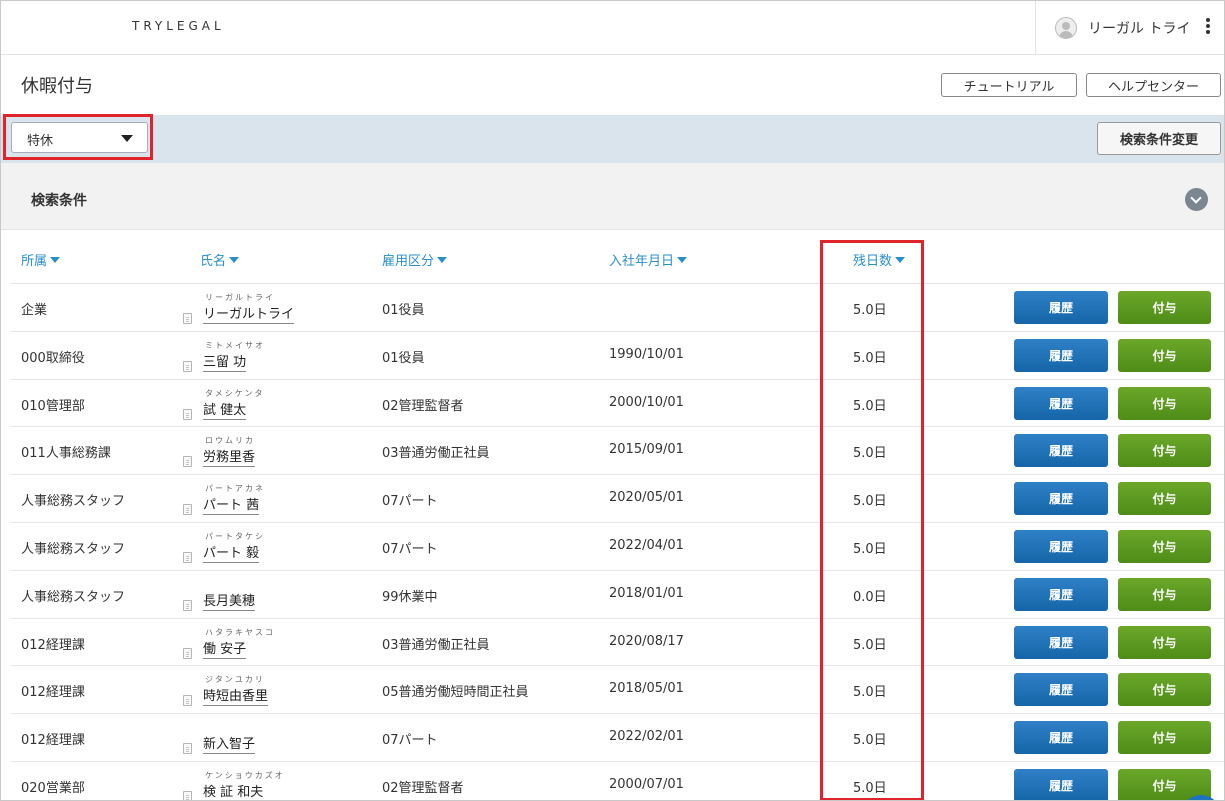  I want to click on column-header-remaining: 残日数, so click(879, 259).